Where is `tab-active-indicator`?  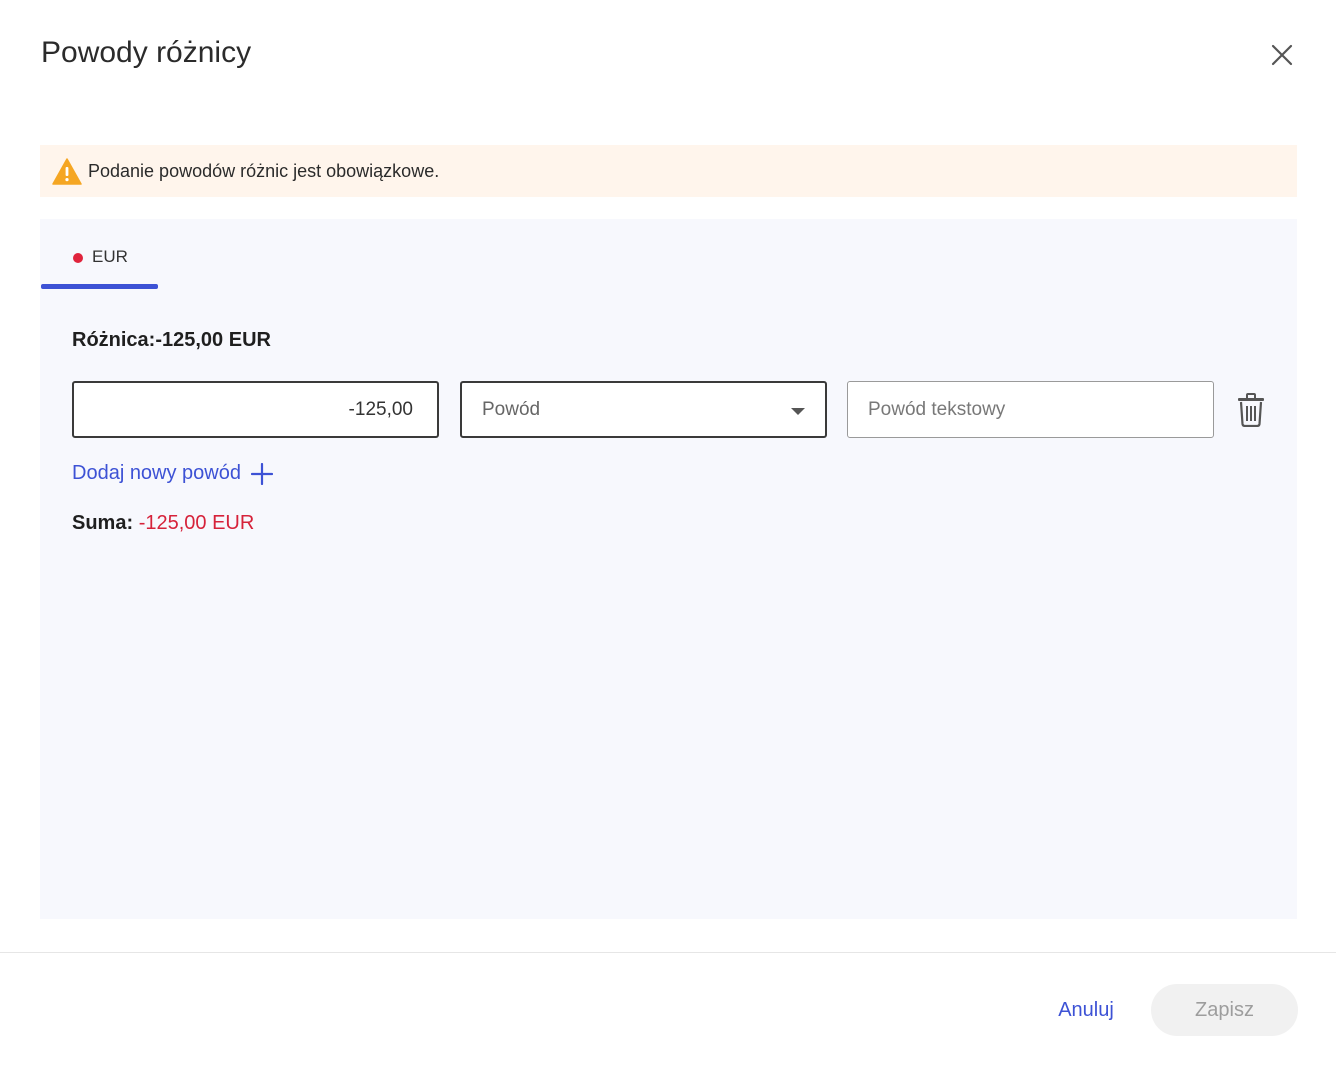 tab-active-indicator is located at coordinates (99, 286).